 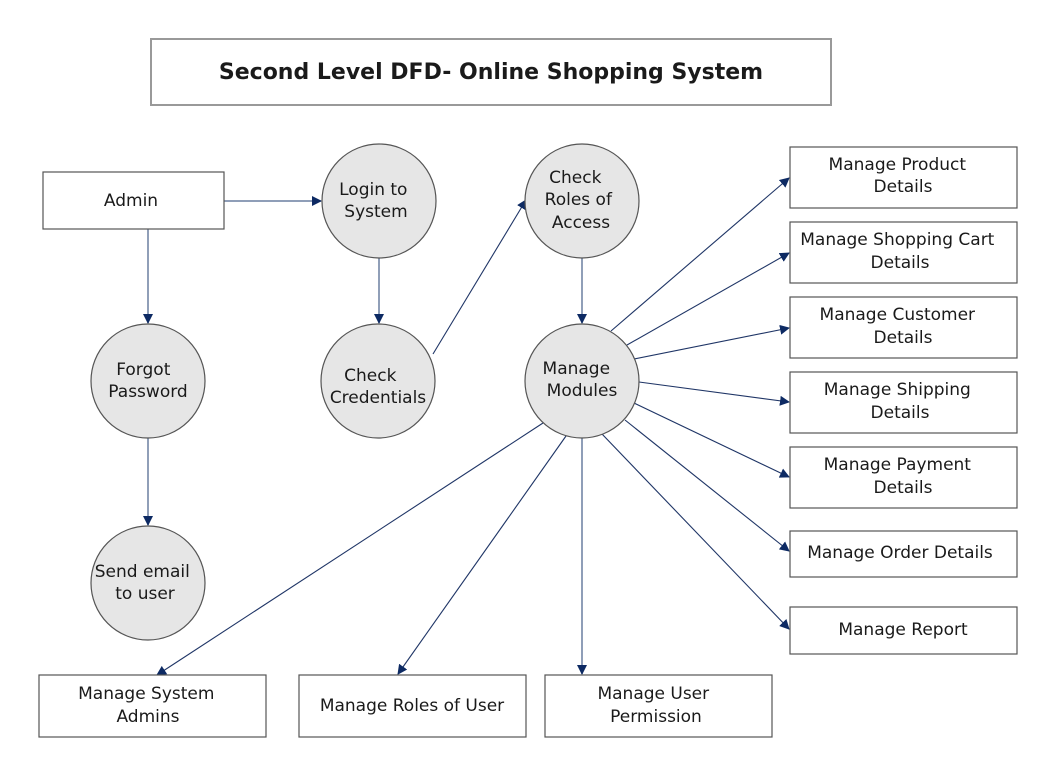 What do you see at coordinates (711, 440) in the screenshot?
I see `flow-modules-to-payment` at bounding box center [711, 440].